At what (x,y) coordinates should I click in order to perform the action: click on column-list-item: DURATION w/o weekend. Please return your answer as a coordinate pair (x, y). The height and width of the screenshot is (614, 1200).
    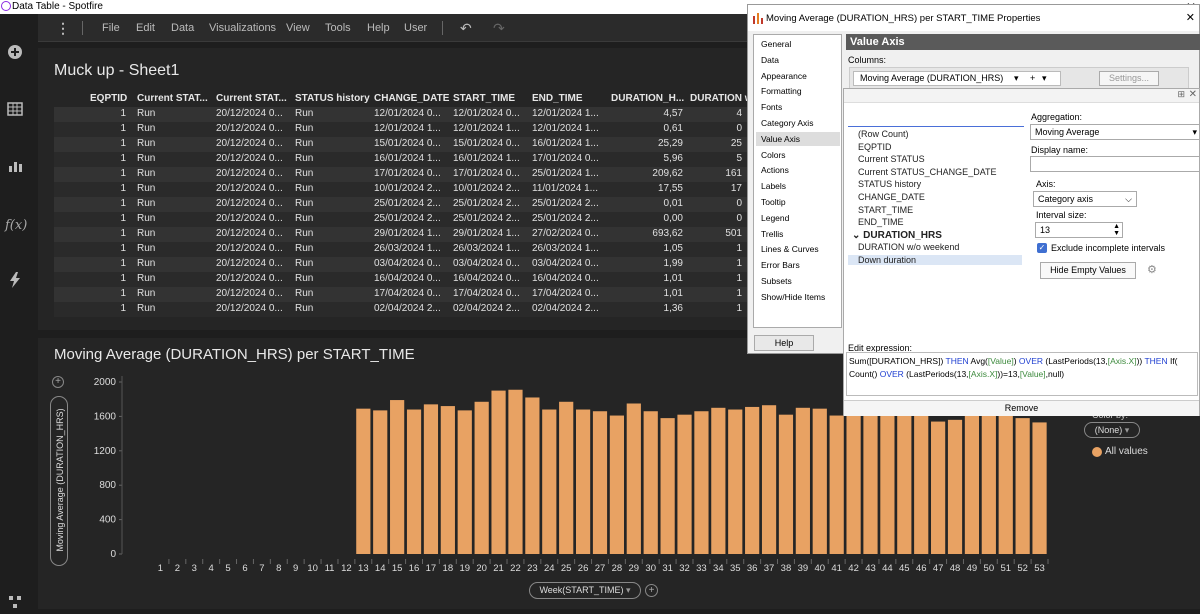
    Looking at the image, I should click on (908, 247).